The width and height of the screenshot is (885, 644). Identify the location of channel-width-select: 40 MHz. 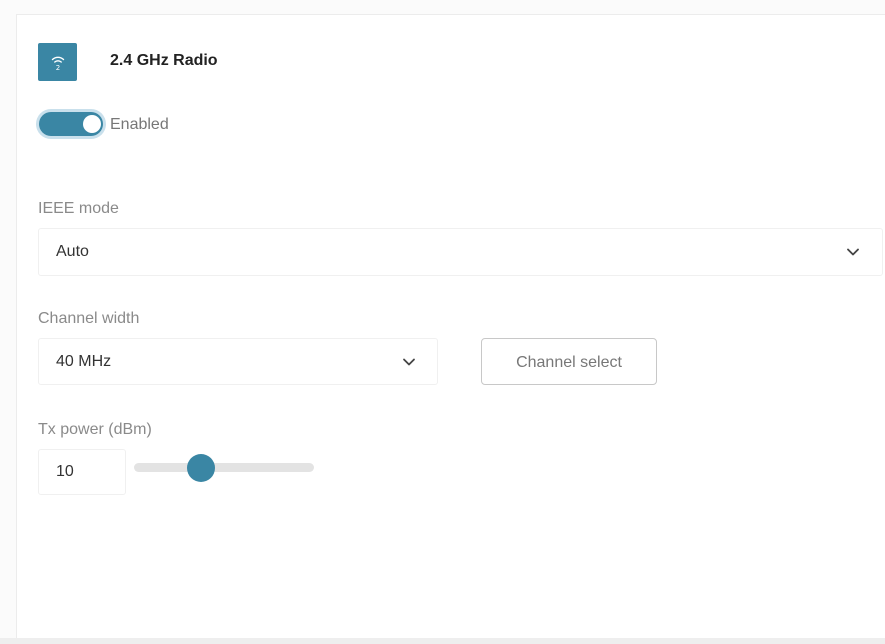
(238, 361).